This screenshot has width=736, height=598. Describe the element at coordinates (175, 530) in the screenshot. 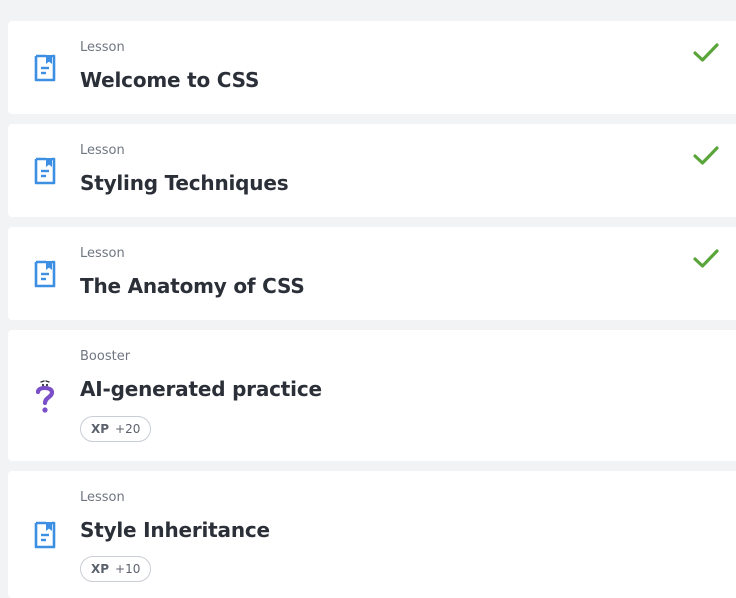

I see `item-title: Style Inheritance` at that location.